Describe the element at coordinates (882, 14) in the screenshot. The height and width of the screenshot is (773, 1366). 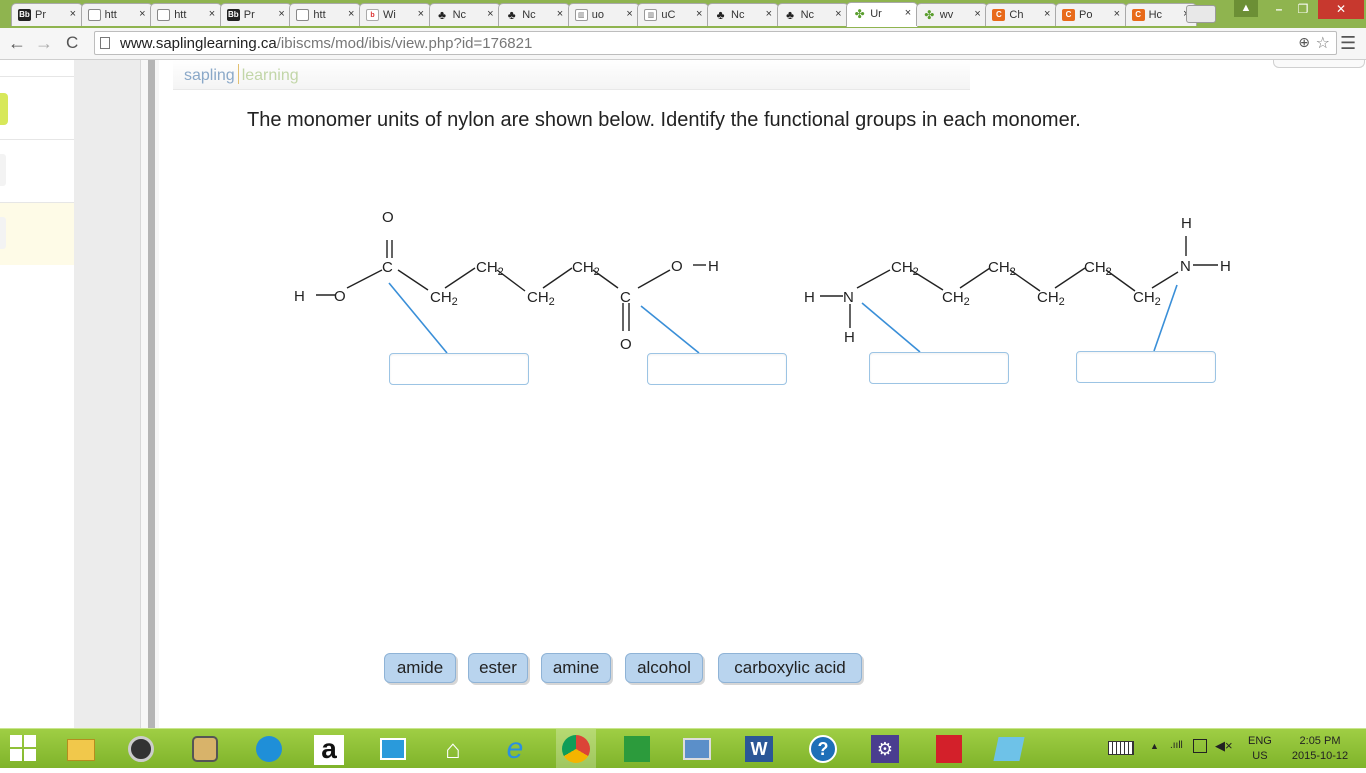
I see `browser-tab: ✤ Ur ×` at that location.